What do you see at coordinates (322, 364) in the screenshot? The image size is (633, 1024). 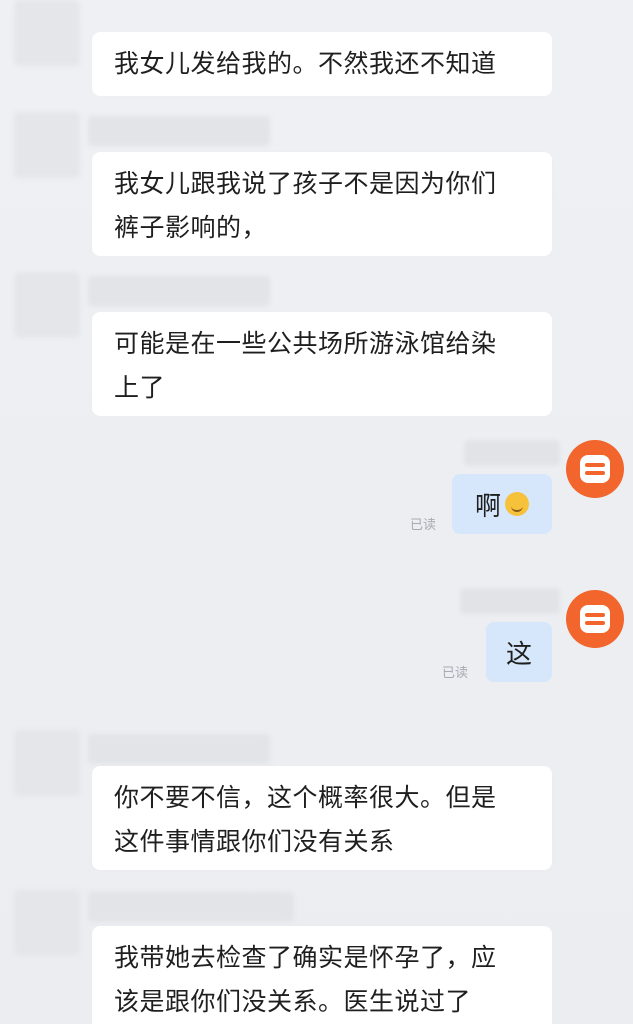 I see `message-bubble-incoming: 可能是在一些公共场所游泳馆给染 上了` at bounding box center [322, 364].